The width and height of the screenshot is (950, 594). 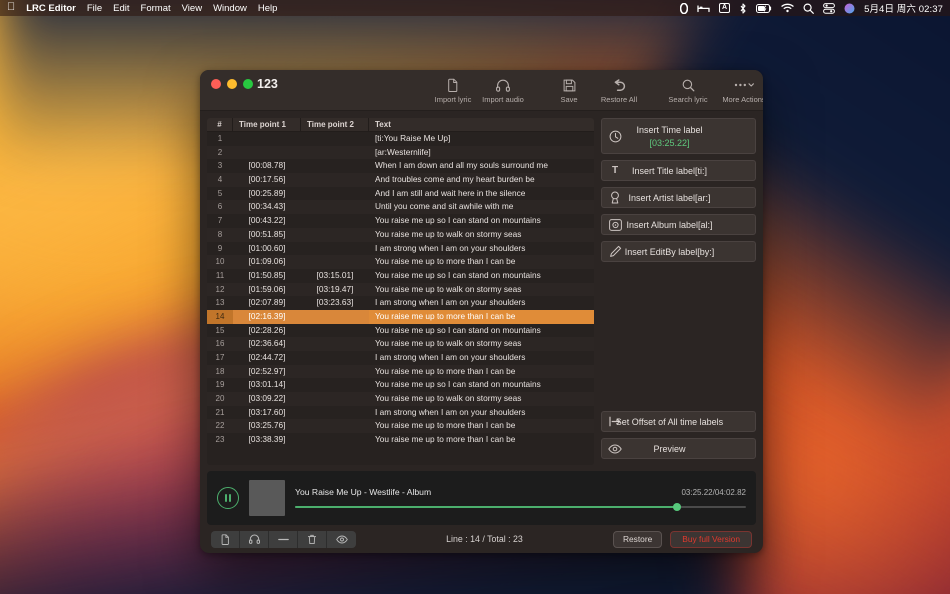 I want to click on row-time-point-1: [02:52.97], so click(x=267, y=372).